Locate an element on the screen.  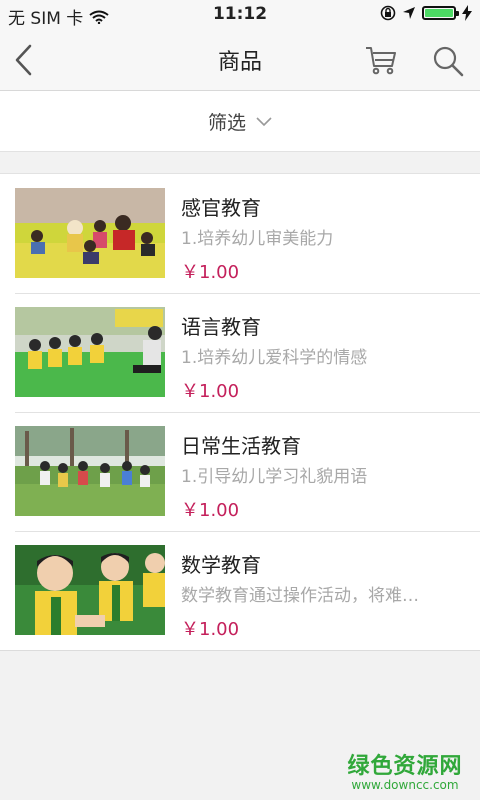
watermark: 绿色资源网 www.downcc.com is located at coordinates (405, 770).